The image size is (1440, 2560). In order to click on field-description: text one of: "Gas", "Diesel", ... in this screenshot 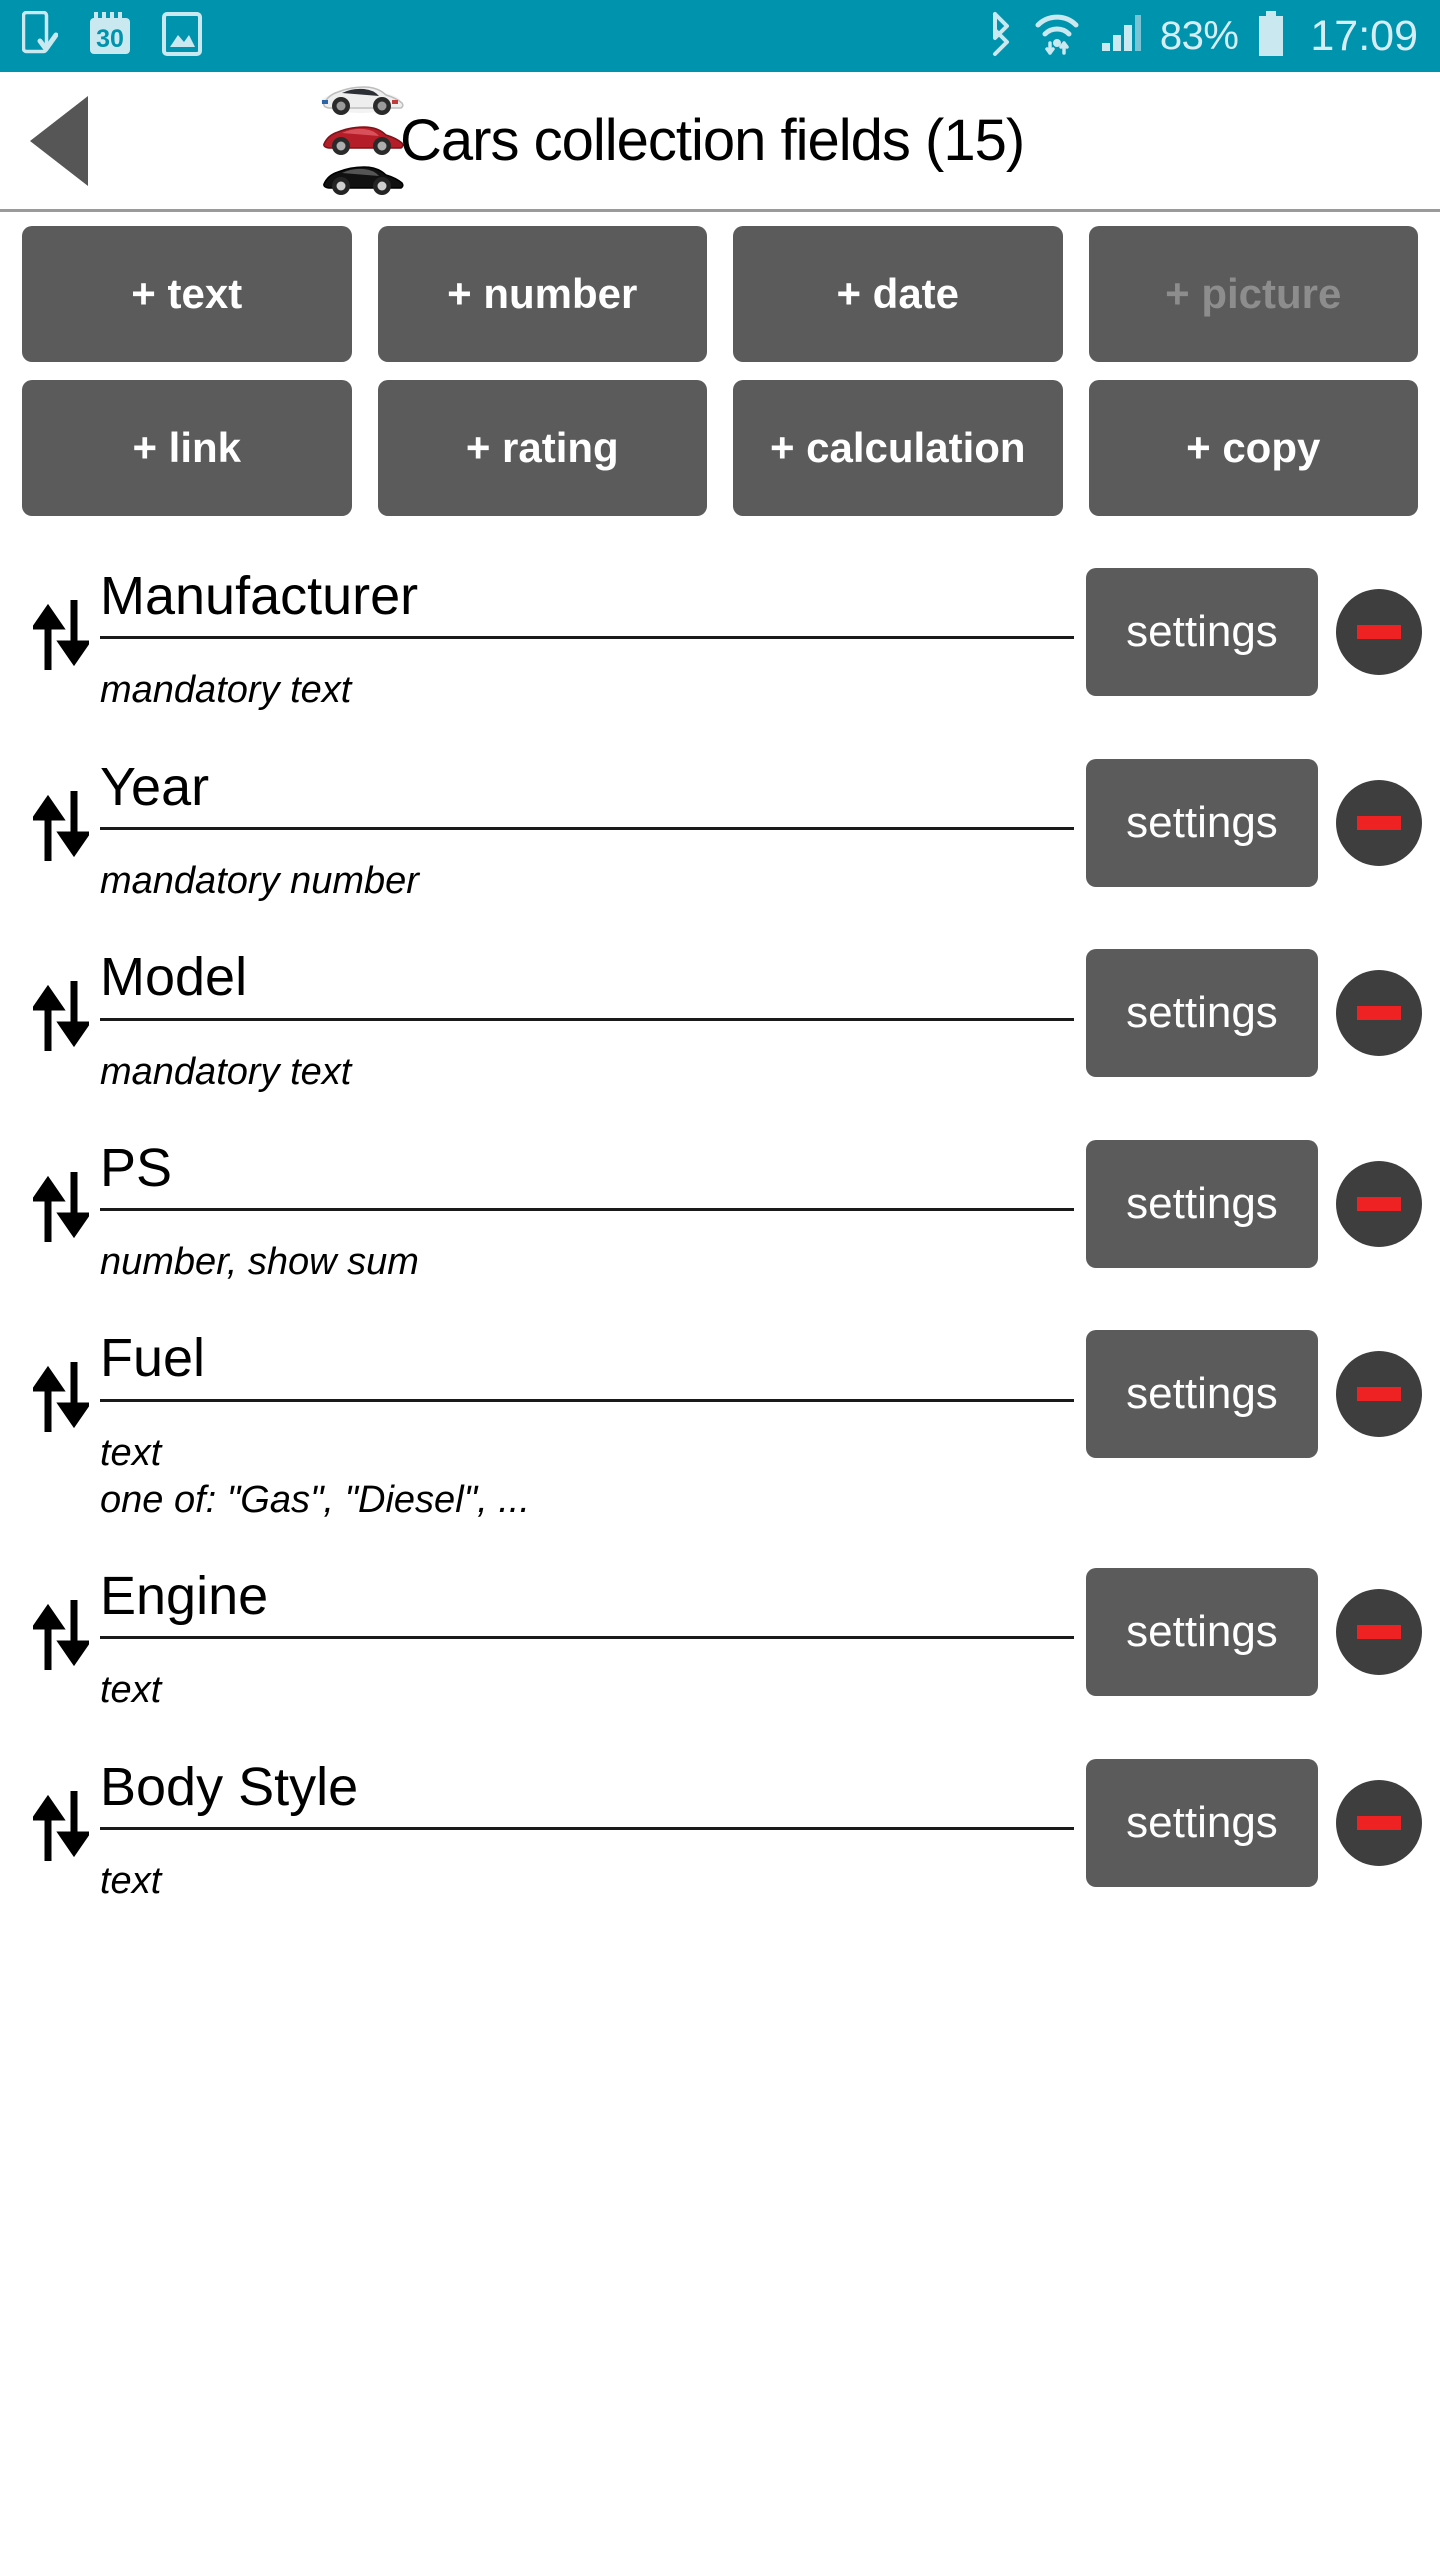, I will do `click(315, 1476)`.